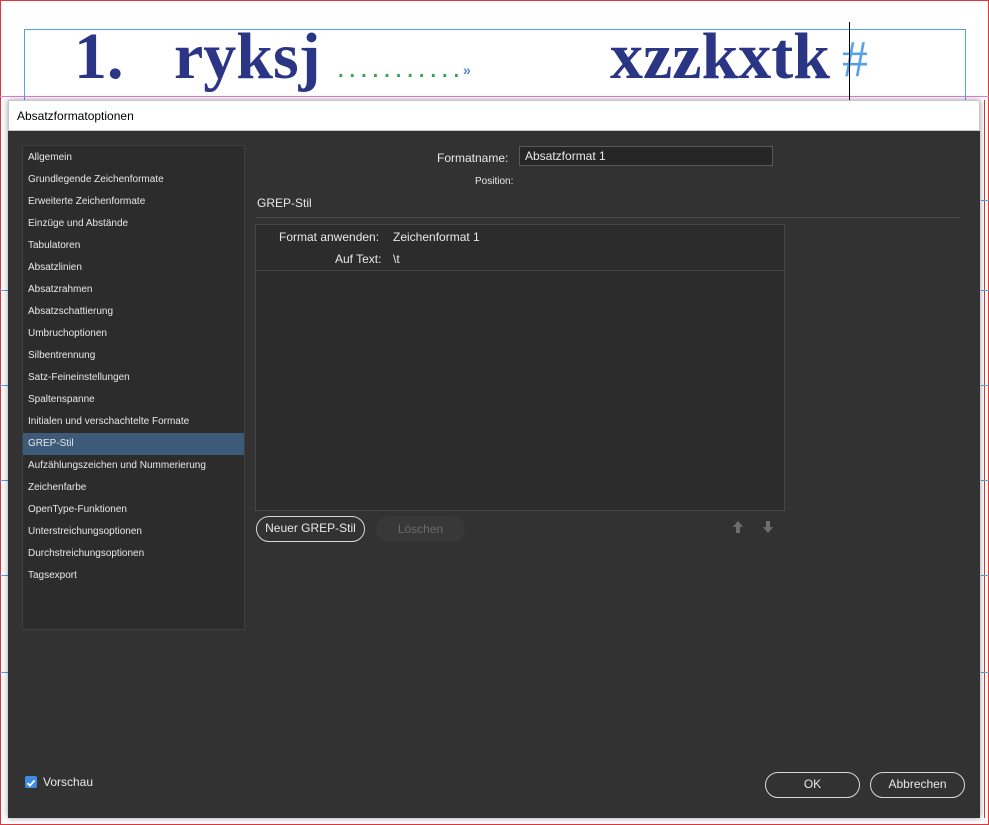 This screenshot has height=825, width=989. What do you see at coordinates (720, 56) in the screenshot?
I see `document-word-2: xzzkxtk` at bounding box center [720, 56].